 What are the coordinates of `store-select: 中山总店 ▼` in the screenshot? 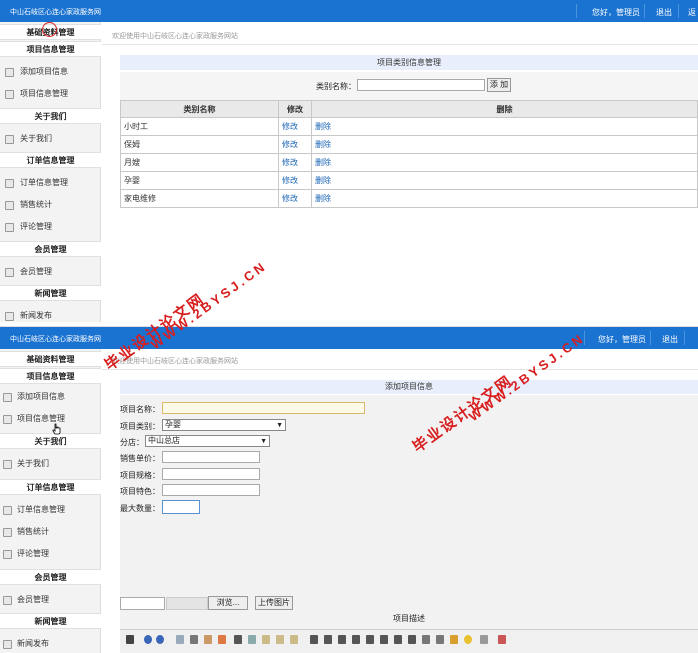 It's located at (207, 441).